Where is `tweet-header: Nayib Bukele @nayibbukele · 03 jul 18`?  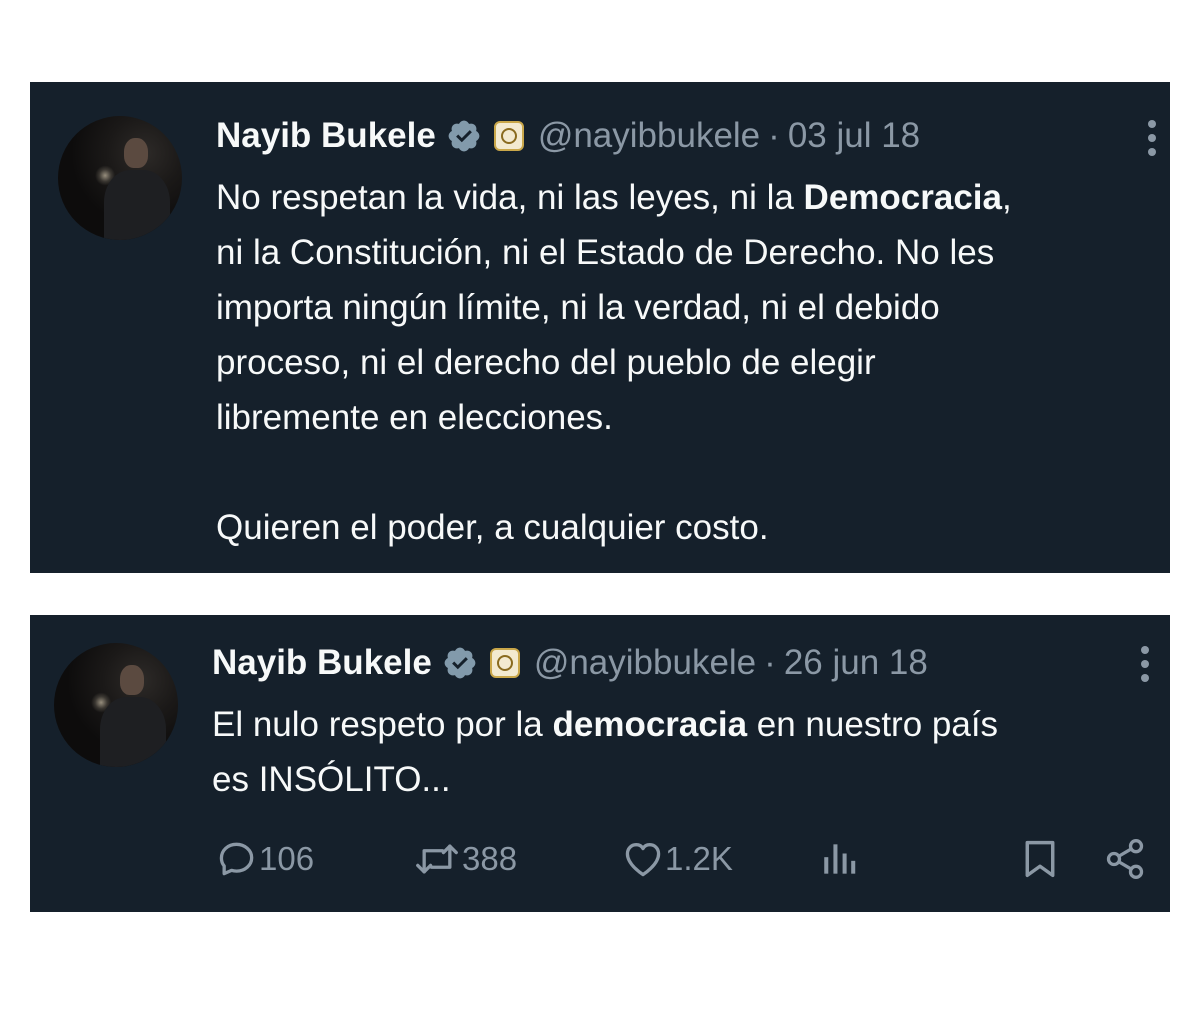
tweet-header: Nayib Bukele @nayibbukele · 03 jul 18 is located at coordinates (568, 136).